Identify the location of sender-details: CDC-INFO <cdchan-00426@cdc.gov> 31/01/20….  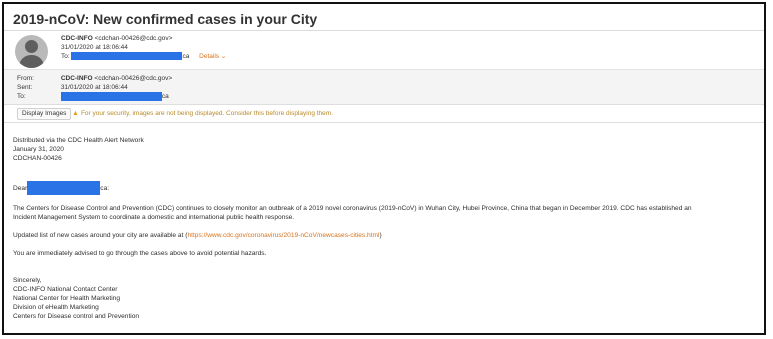
(143, 47).